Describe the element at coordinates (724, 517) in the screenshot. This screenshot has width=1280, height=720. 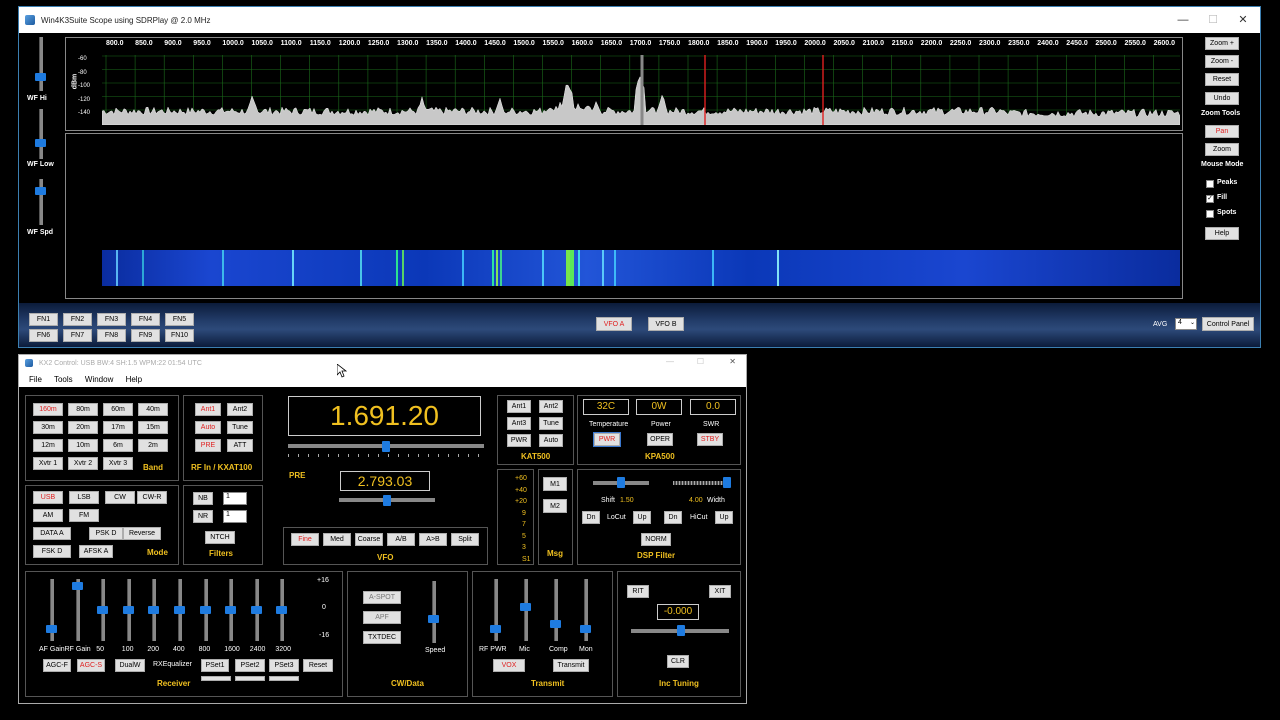
I see `hicut-up-button: Up` at that location.